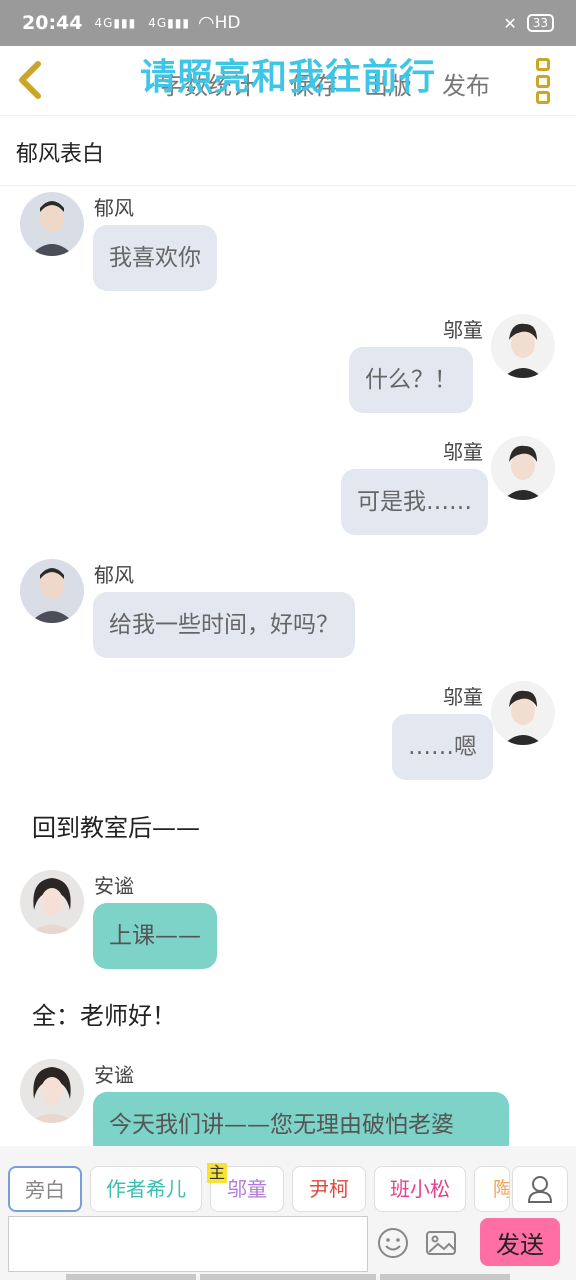 This screenshot has height=1280, width=576. I want to click on send-button: 发送, so click(520, 1242).